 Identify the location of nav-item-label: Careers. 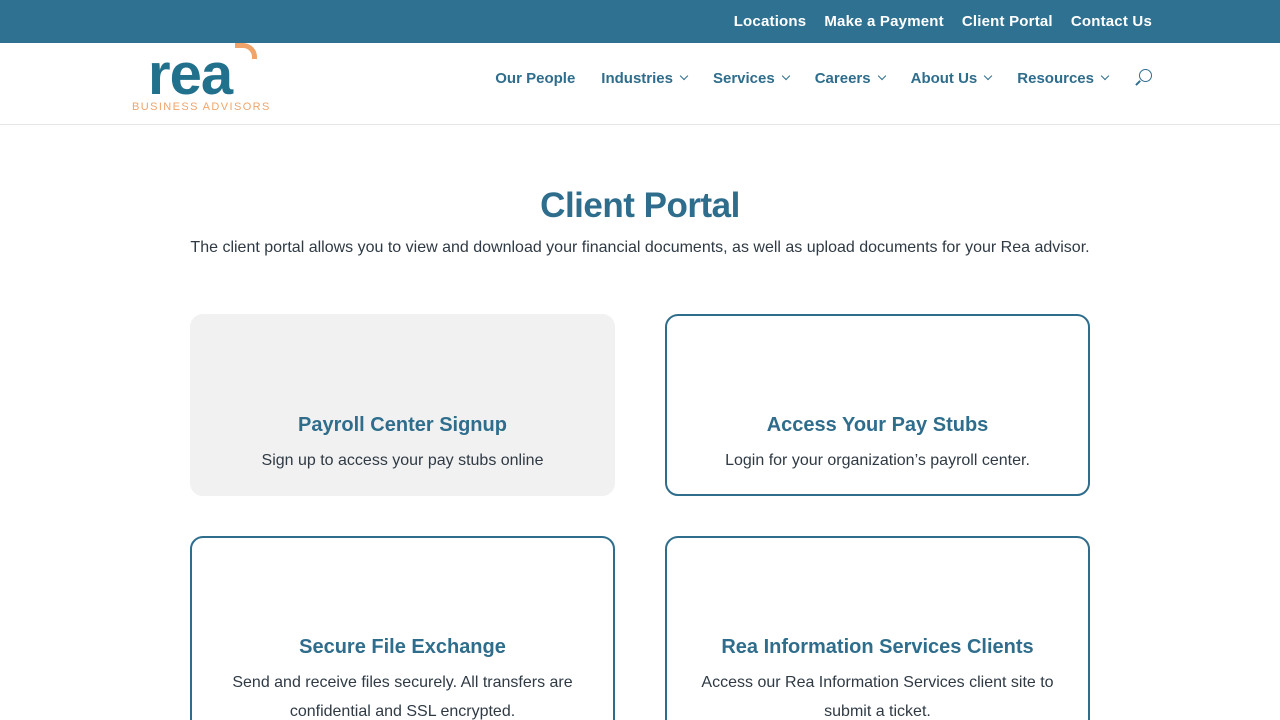
(842, 78).